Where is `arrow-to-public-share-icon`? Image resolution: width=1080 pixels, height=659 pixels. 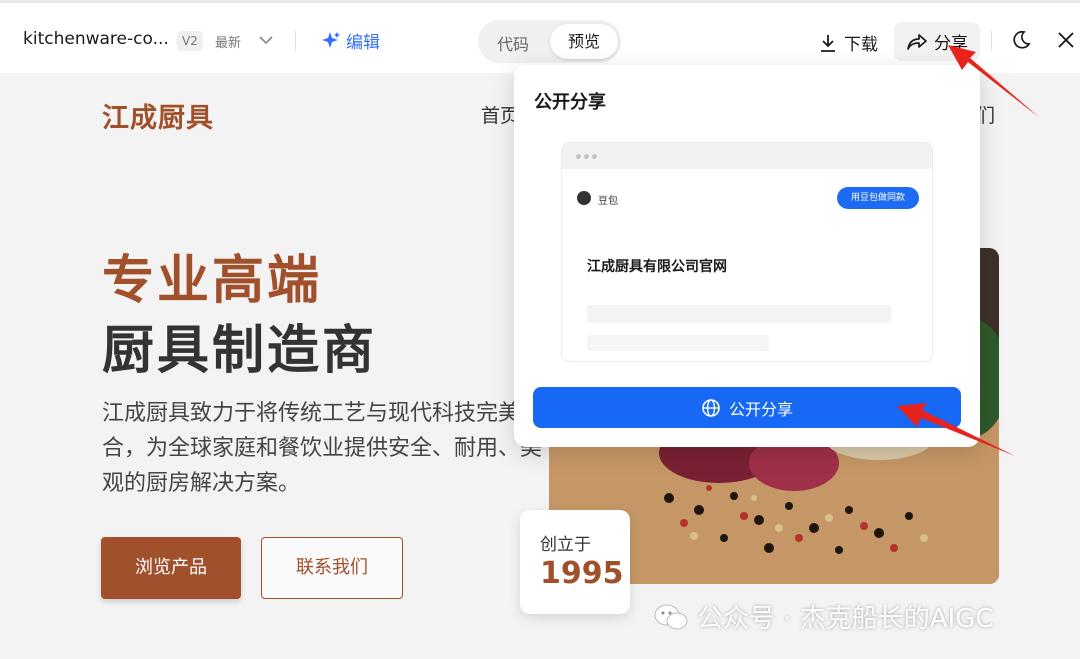 arrow-to-public-share-icon is located at coordinates (956, 429).